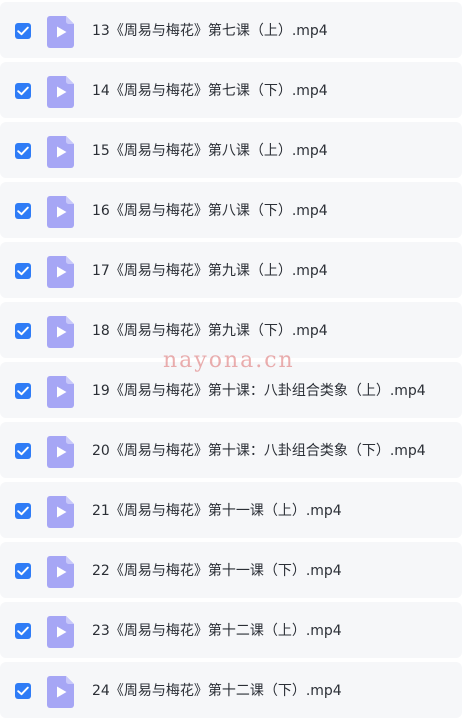  Describe the element at coordinates (217, 691) in the screenshot. I see `file-name: 24《周易与梅花》第十二课（下）.mp4` at that location.